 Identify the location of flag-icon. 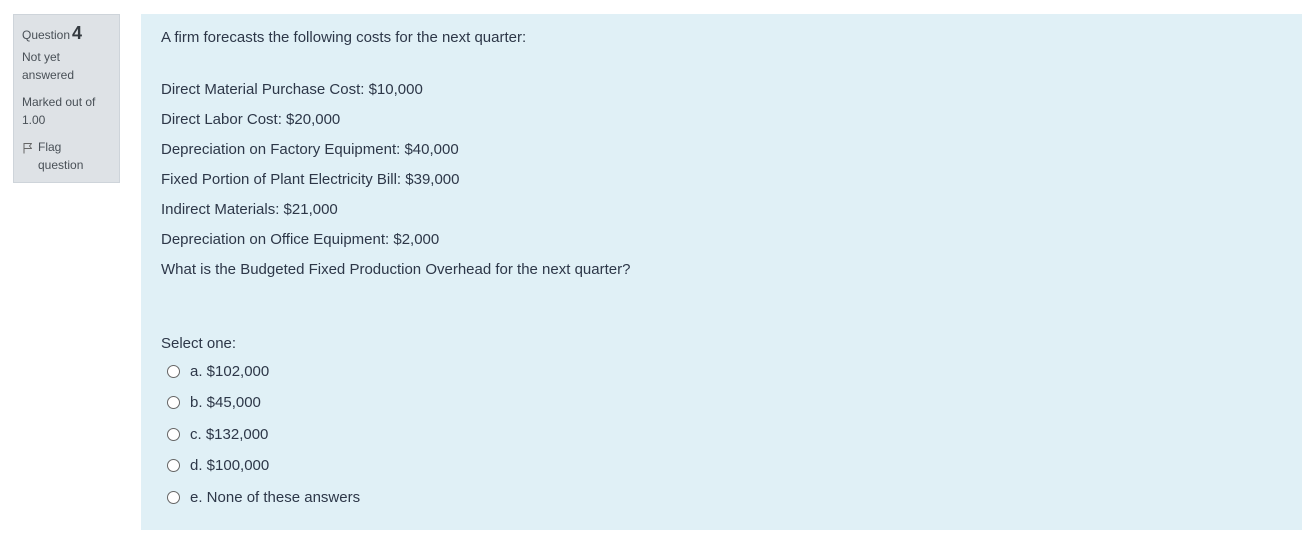
(28, 147).